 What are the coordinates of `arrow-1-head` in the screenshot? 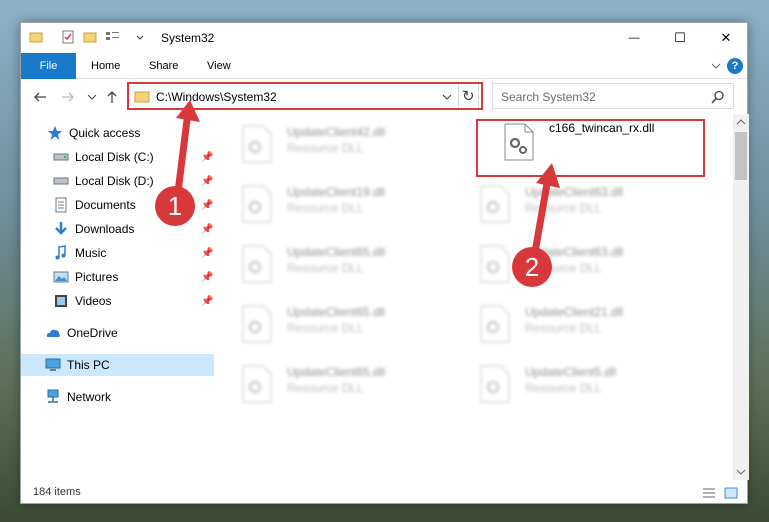 It's located at (188, 111).